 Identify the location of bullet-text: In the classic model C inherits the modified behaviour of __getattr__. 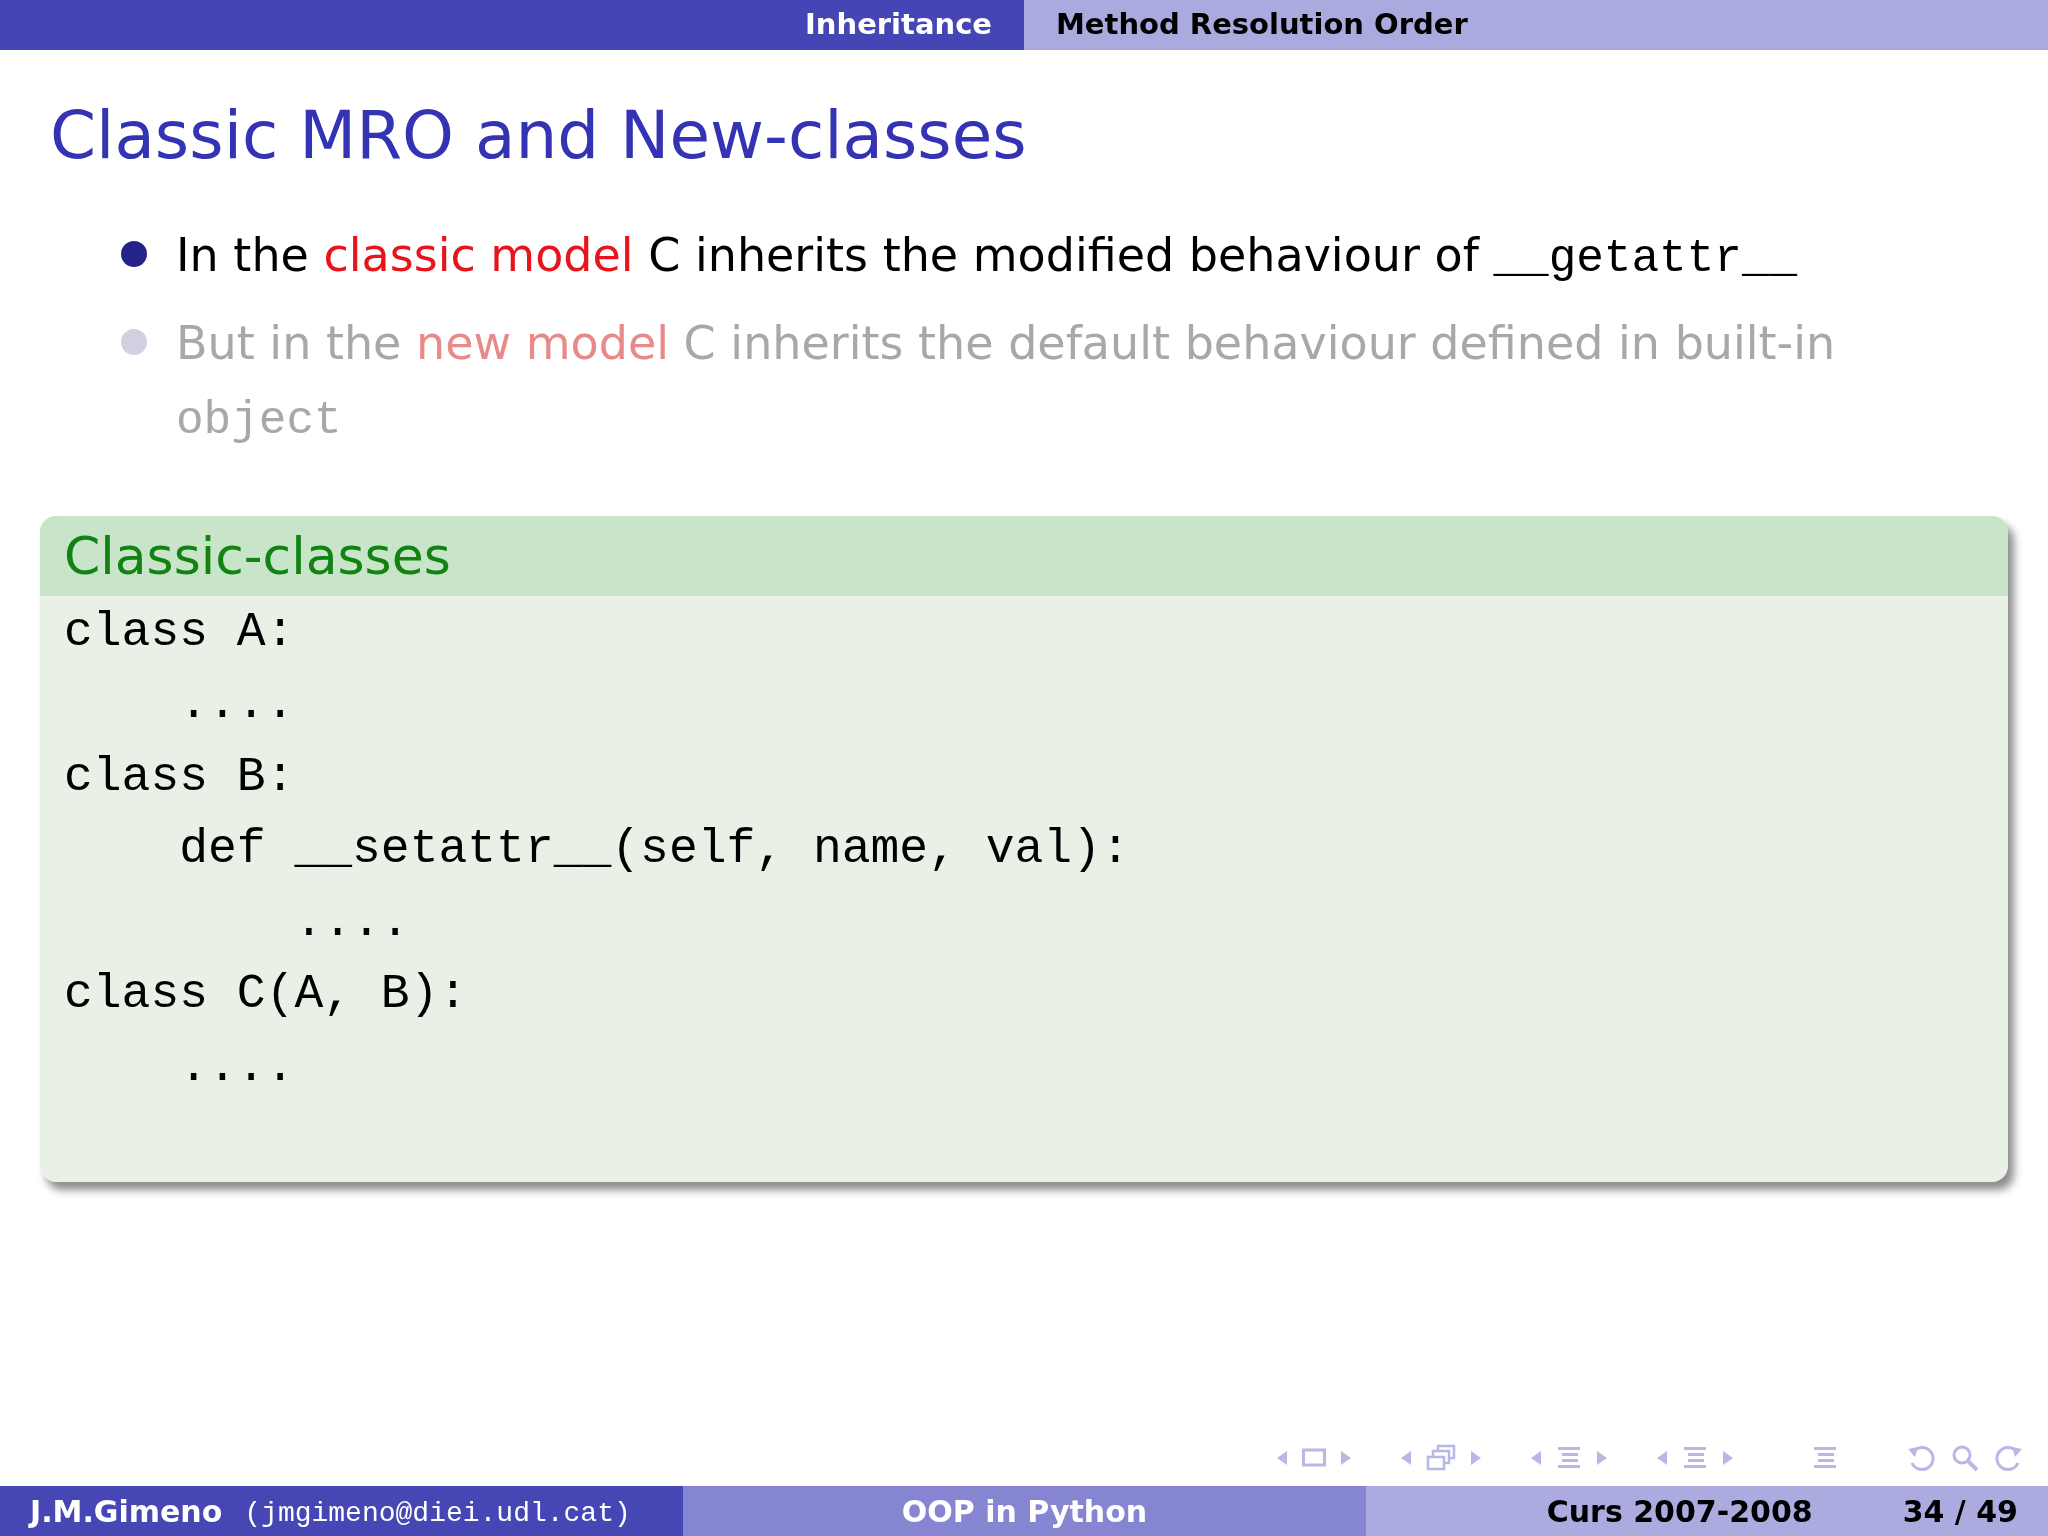
(987, 256).